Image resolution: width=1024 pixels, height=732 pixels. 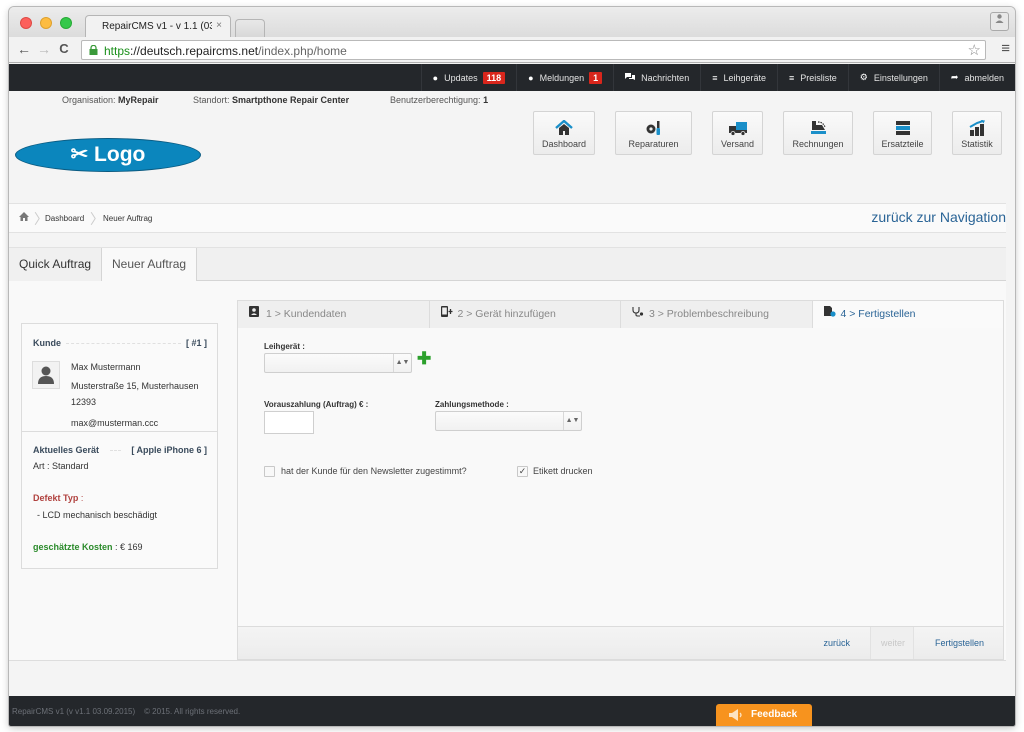 What do you see at coordinates (424, 359) in the screenshot?
I see `add-loan-device-icon: ✚` at bounding box center [424, 359].